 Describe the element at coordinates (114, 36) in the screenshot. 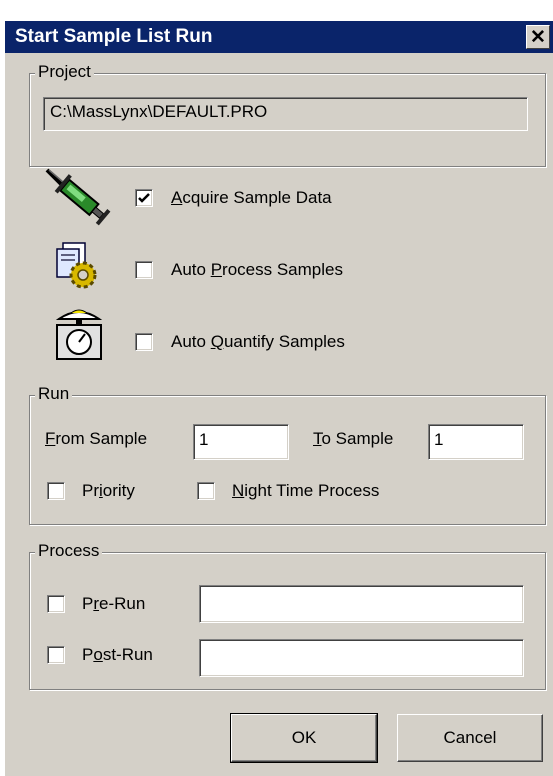

I see `dialog-title: Start Sample List Run` at that location.